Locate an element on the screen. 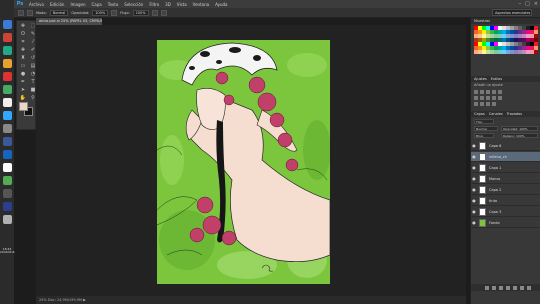 This screenshot has height=304, width=540. maximize-icon: □ is located at coordinates (527, 4).